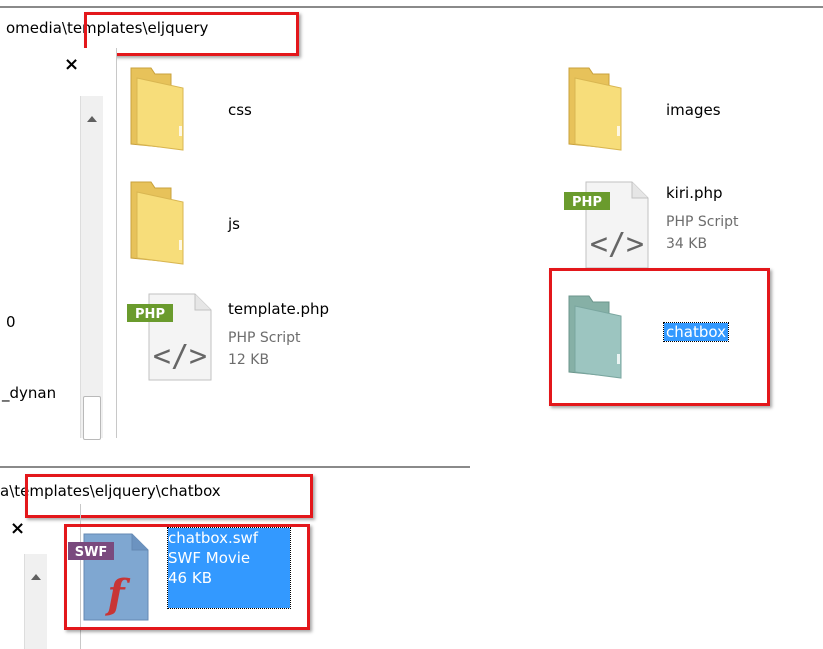  Describe the element at coordinates (240, 110) in the screenshot. I see `item-name-css: css` at that location.